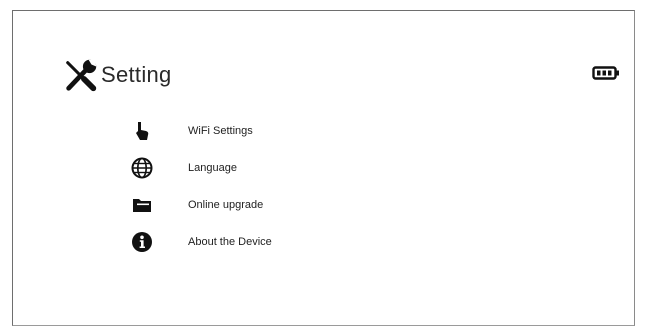  What do you see at coordinates (220, 130) in the screenshot?
I see `menu-item-label: WiFi Settings` at bounding box center [220, 130].